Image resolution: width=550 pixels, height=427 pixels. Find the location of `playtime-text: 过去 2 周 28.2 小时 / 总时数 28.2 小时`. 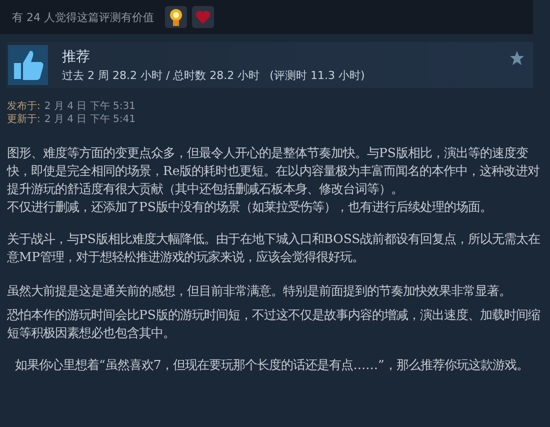

playtime-text: 过去 2 周 28.2 小时 / 总时数 28.2 小时 is located at coordinates (161, 75).